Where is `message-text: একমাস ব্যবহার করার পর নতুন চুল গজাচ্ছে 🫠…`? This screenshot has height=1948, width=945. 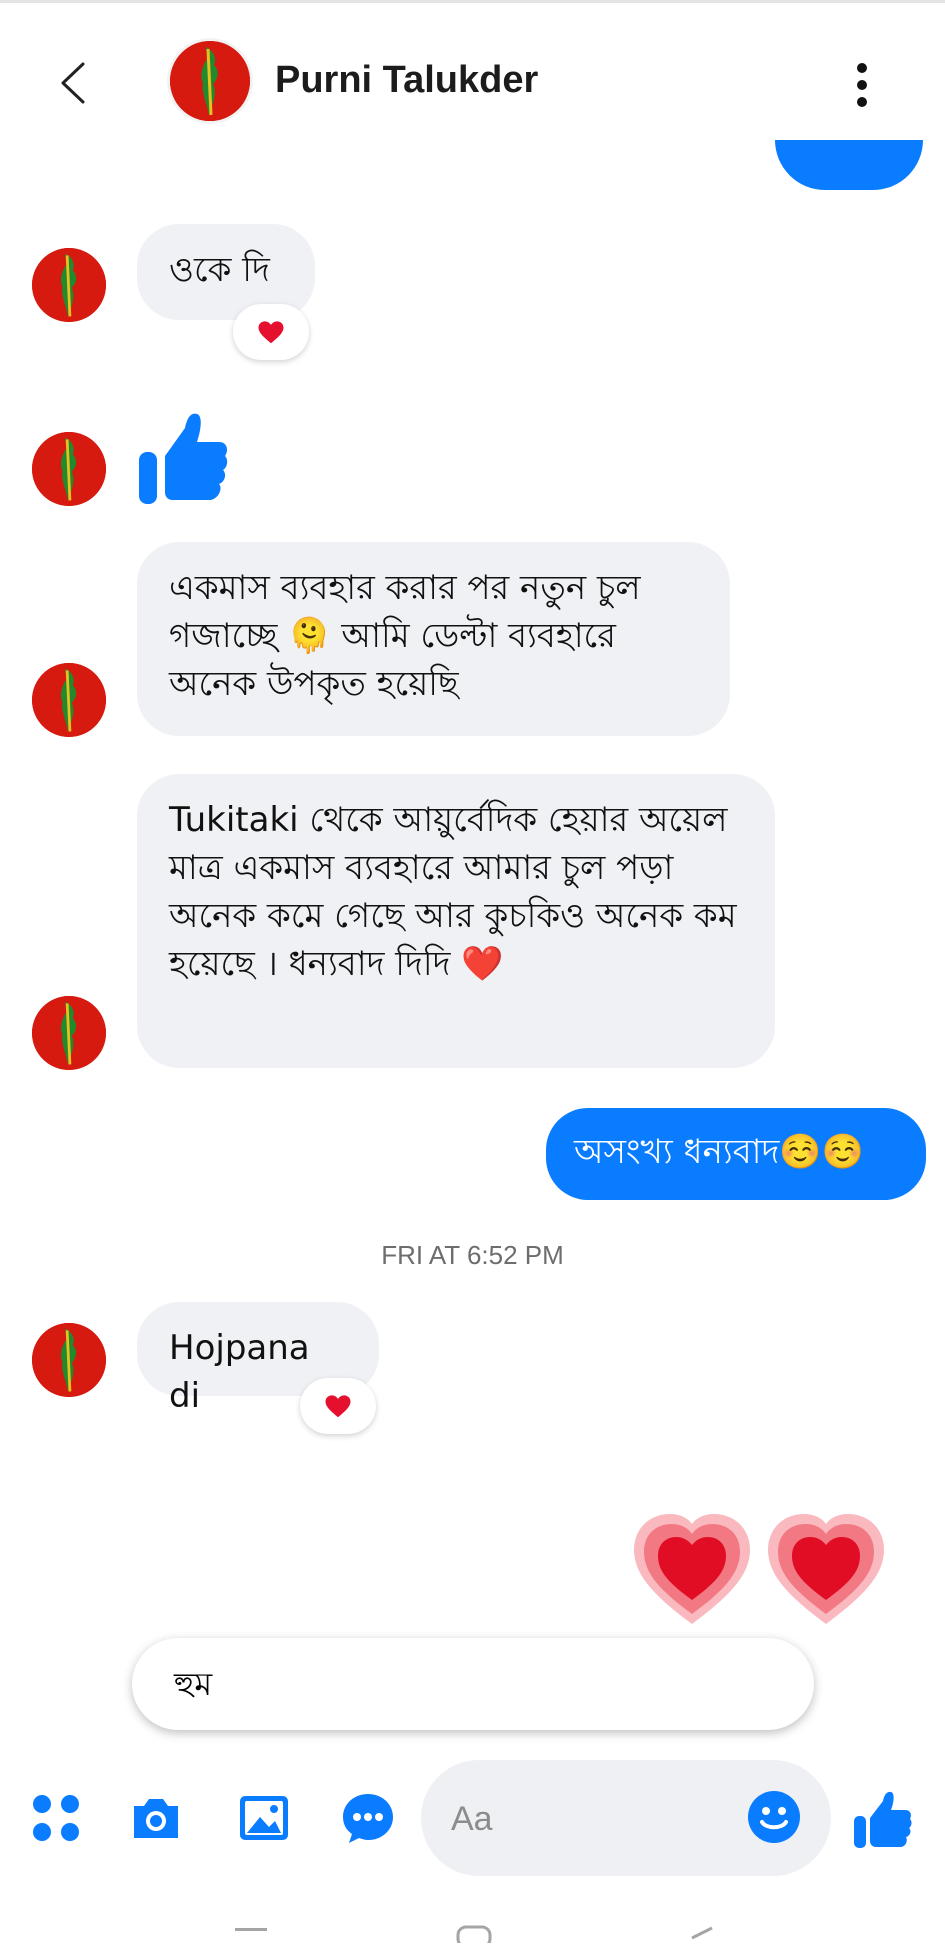
message-text: একমাস ব্যবহার করার পর নতুন চুল গজাচ্ছে 🫠… is located at coordinates (405, 636).